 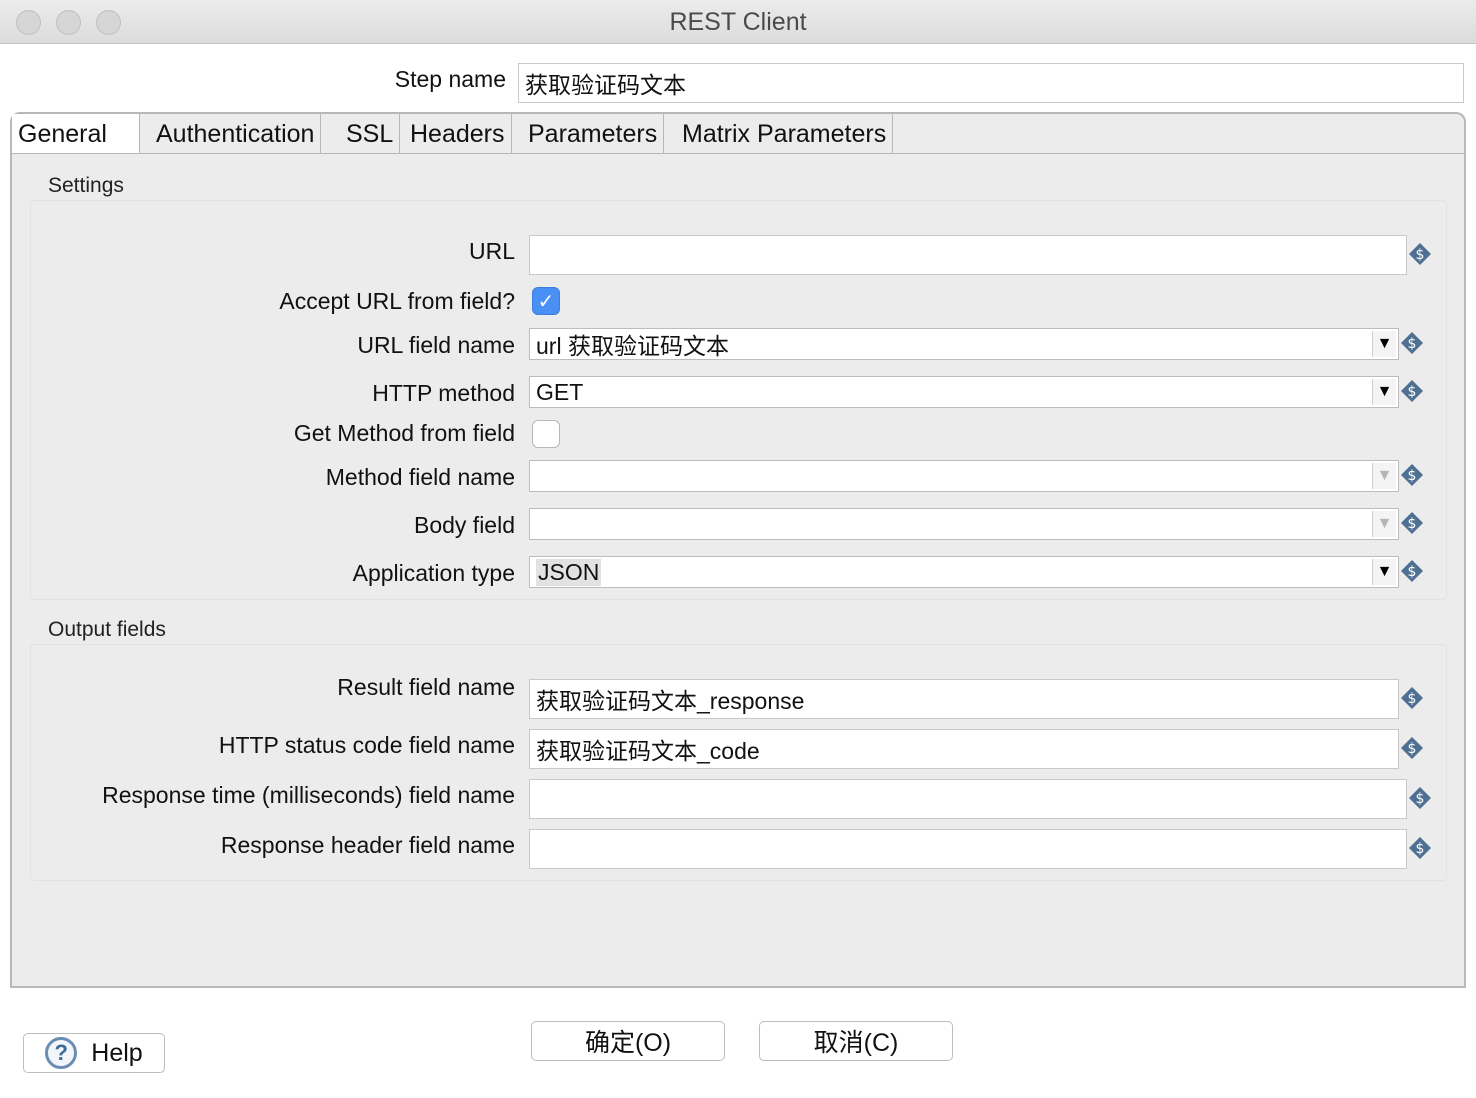 I want to click on get-method-from-field-label: Get Method from field, so click(x=404, y=433).